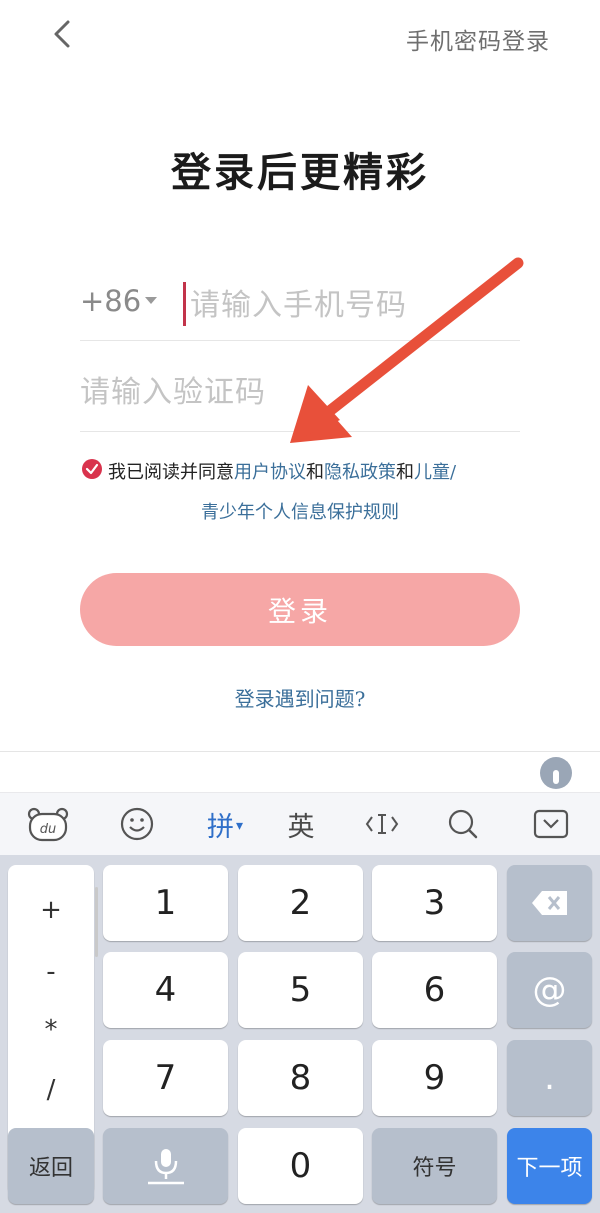 The width and height of the screenshot is (600, 1213). I want to click on password-login-link: 手机密码登录, so click(478, 39).